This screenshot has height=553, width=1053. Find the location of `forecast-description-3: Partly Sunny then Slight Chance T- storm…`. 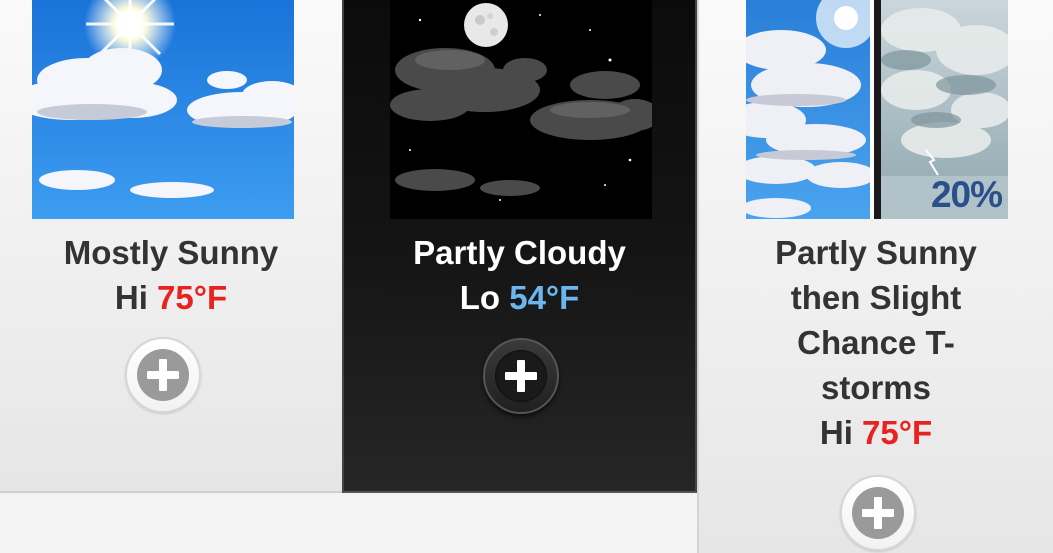

forecast-description-3: Partly Sunny then Slight Chance T- storm… is located at coordinates (876, 342).